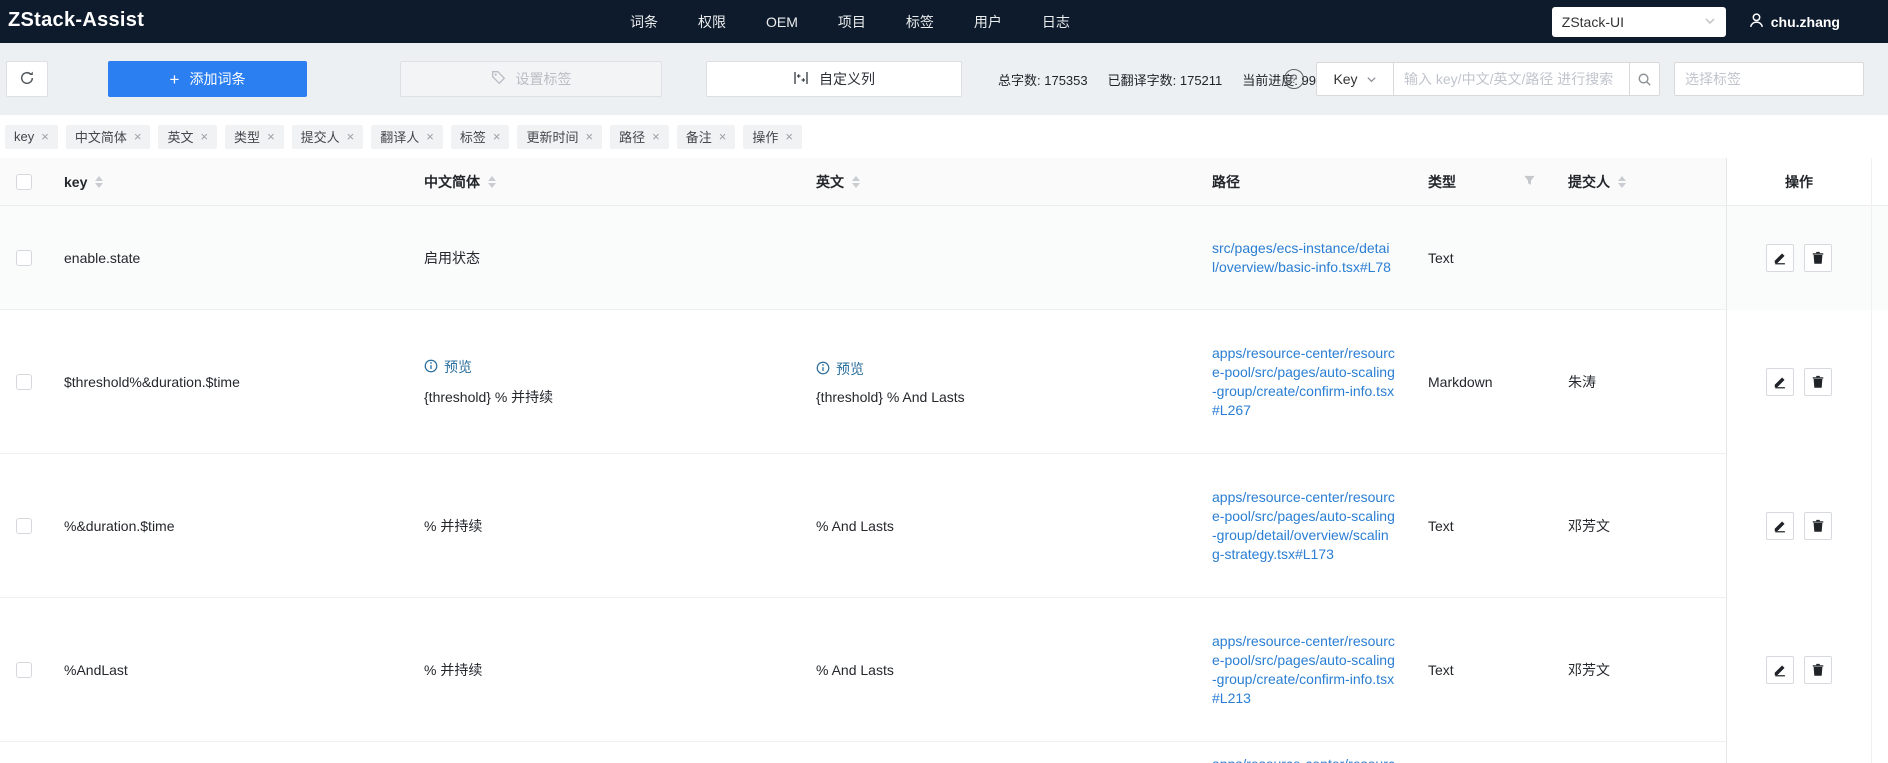 This screenshot has height=763, width=1888. What do you see at coordinates (782, 22) in the screenshot?
I see `nav-item-2: OEM` at bounding box center [782, 22].